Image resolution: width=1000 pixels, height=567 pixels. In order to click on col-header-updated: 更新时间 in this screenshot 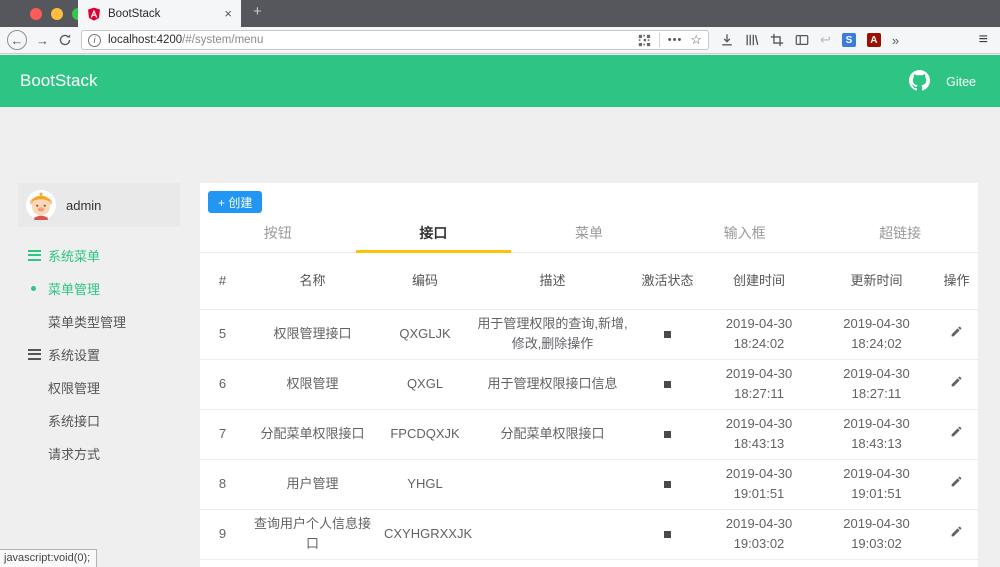, I will do `click(876, 281)`.